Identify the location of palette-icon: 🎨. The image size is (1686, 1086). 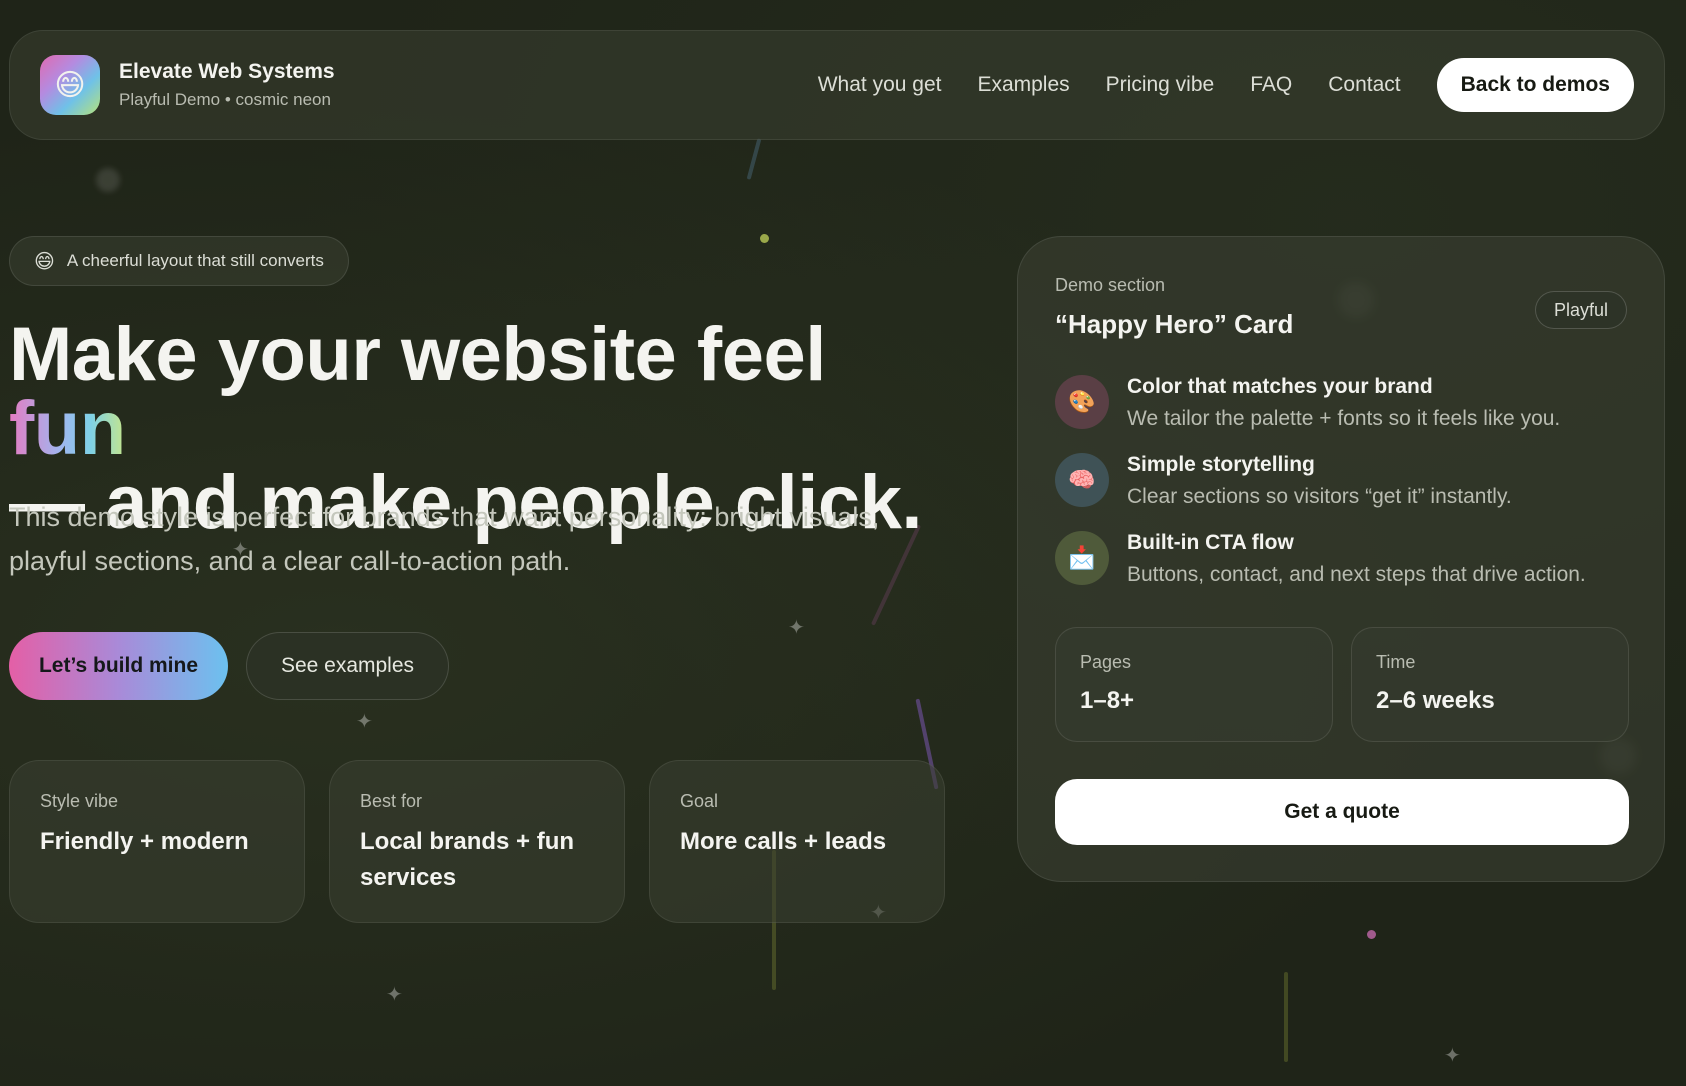
(1082, 402).